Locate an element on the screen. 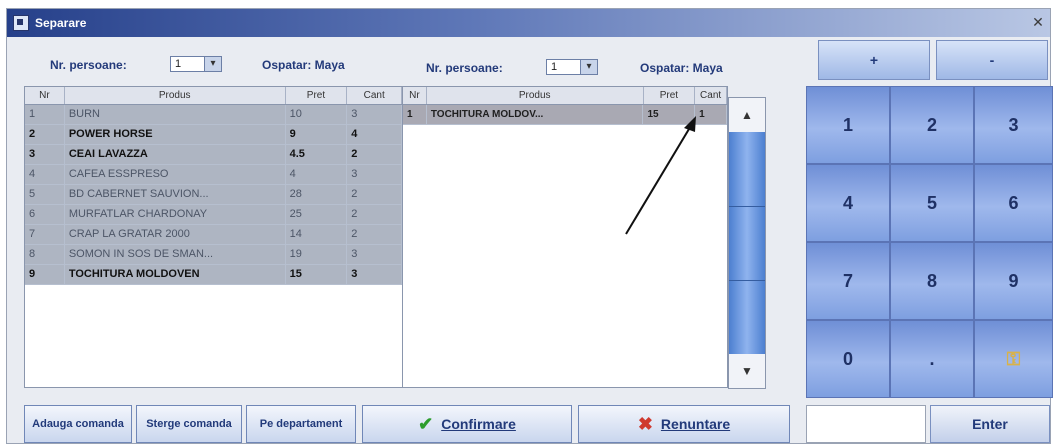  scroll-up-icon: ▲ is located at coordinates (747, 115).